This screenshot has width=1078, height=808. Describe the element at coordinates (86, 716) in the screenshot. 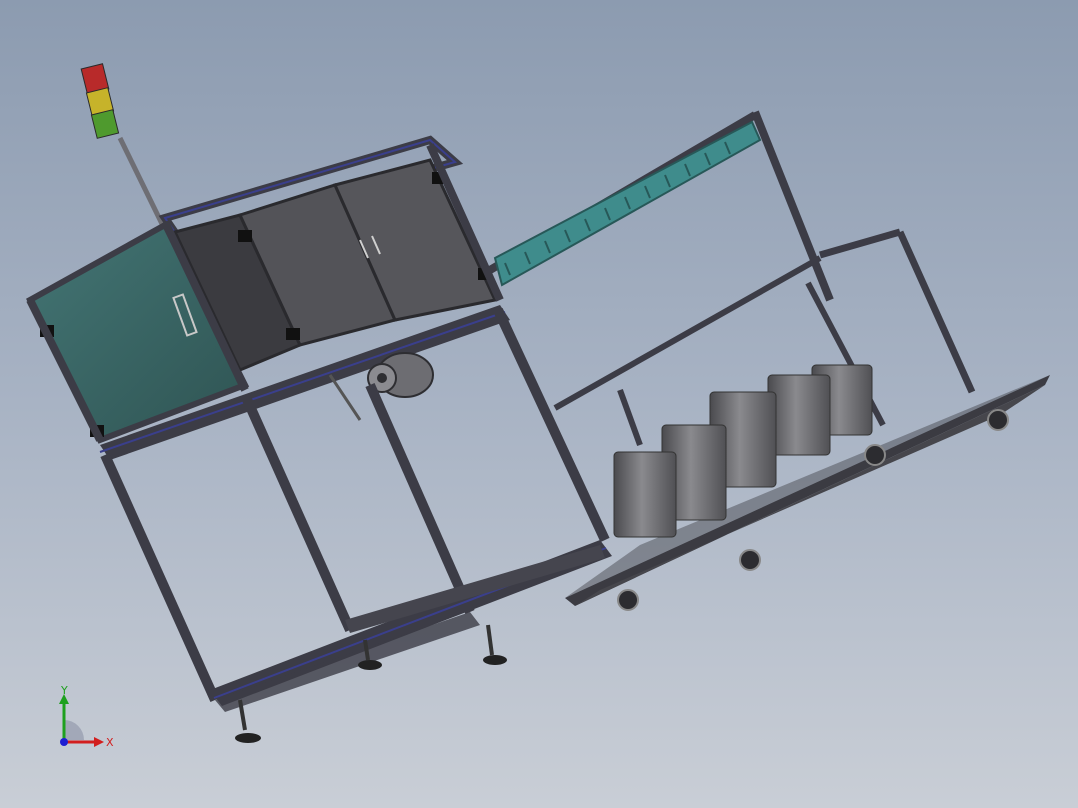

I see `axis-triad: Y X` at that location.